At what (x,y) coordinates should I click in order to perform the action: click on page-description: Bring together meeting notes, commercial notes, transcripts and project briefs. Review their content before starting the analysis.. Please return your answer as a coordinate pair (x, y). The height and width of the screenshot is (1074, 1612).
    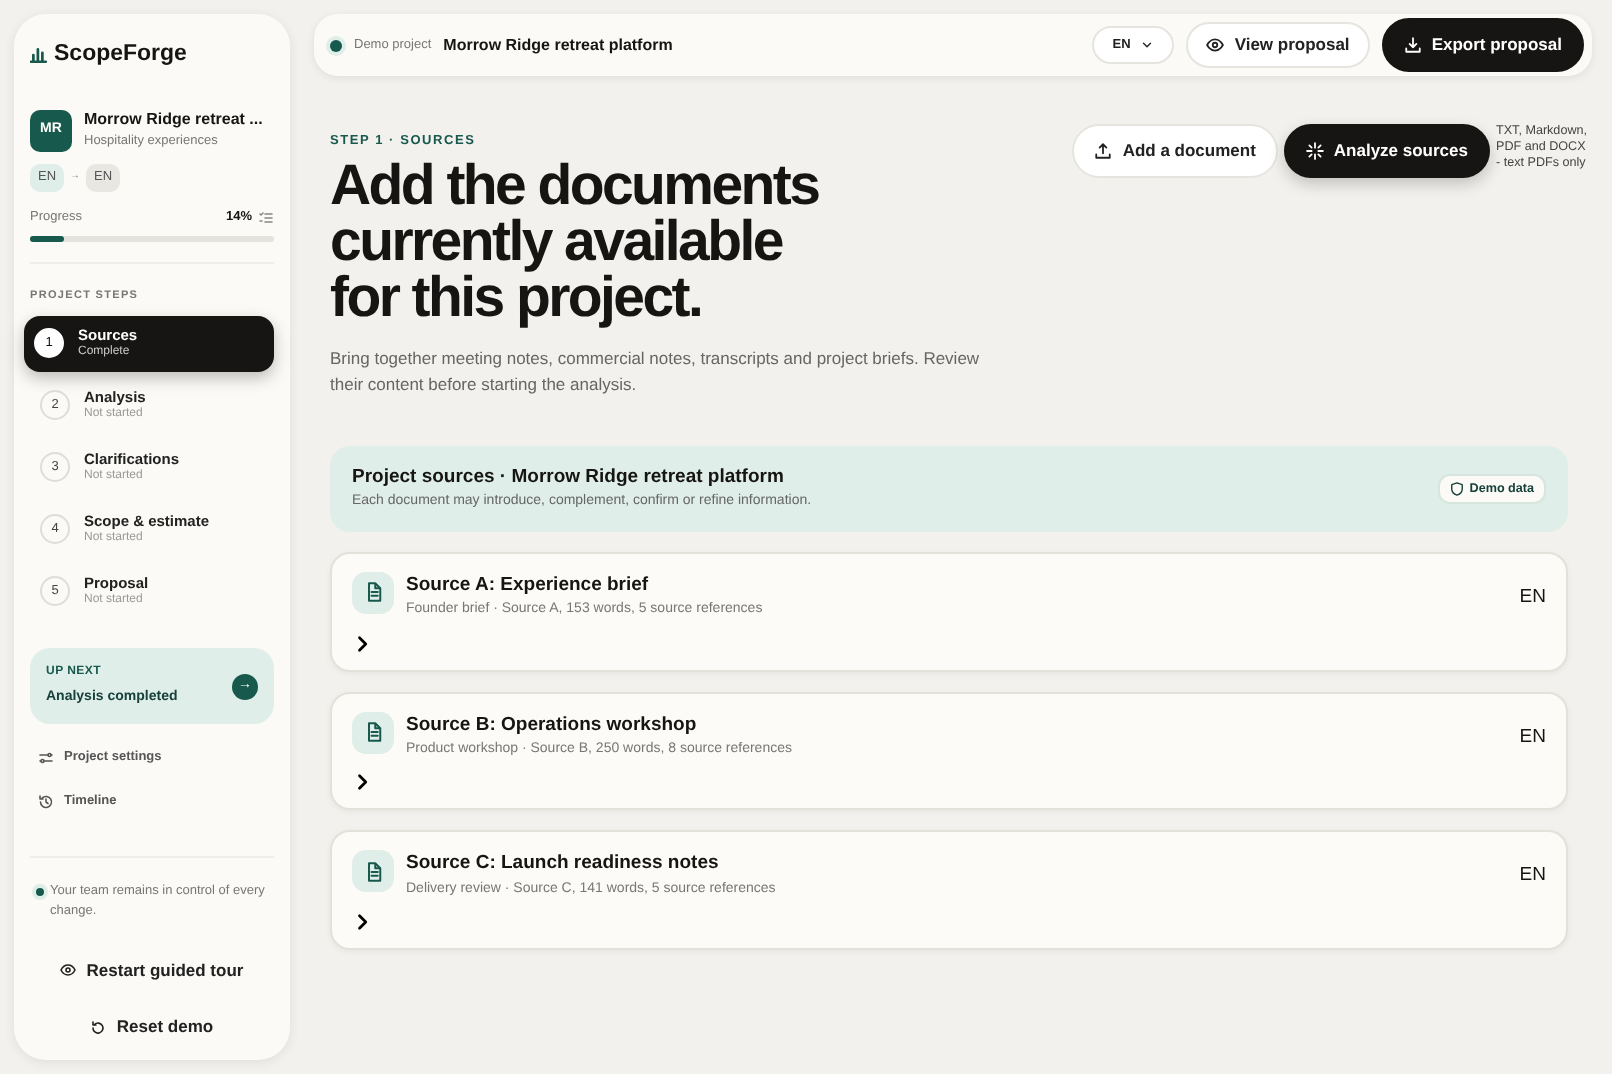
    Looking at the image, I should click on (656, 371).